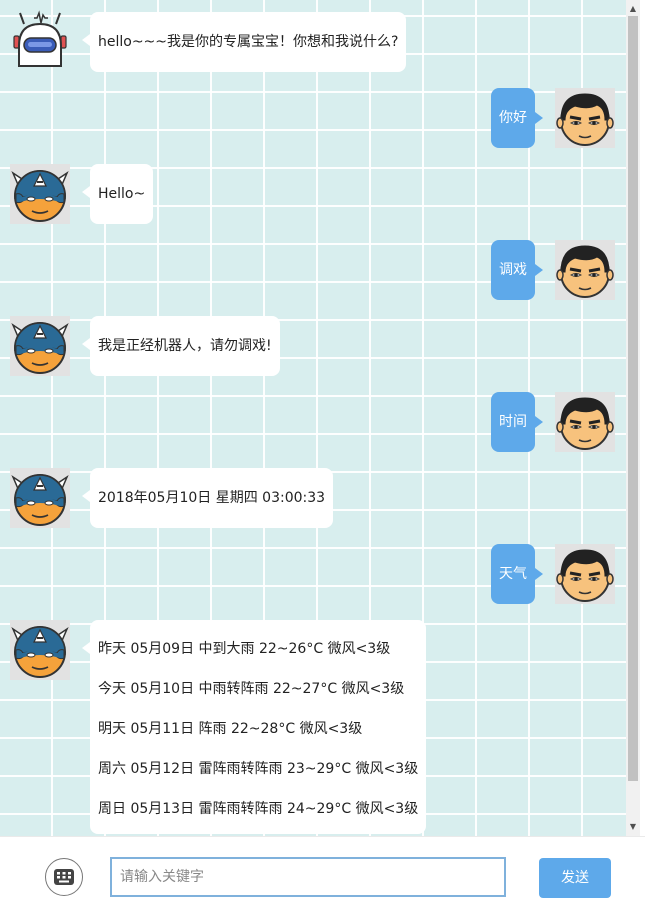 The height and width of the screenshot is (908, 645). I want to click on weather-line-saturday: 周六 05月12日 雷阵雨转阵雨 23~29°C 微风<3级, so click(258, 769).